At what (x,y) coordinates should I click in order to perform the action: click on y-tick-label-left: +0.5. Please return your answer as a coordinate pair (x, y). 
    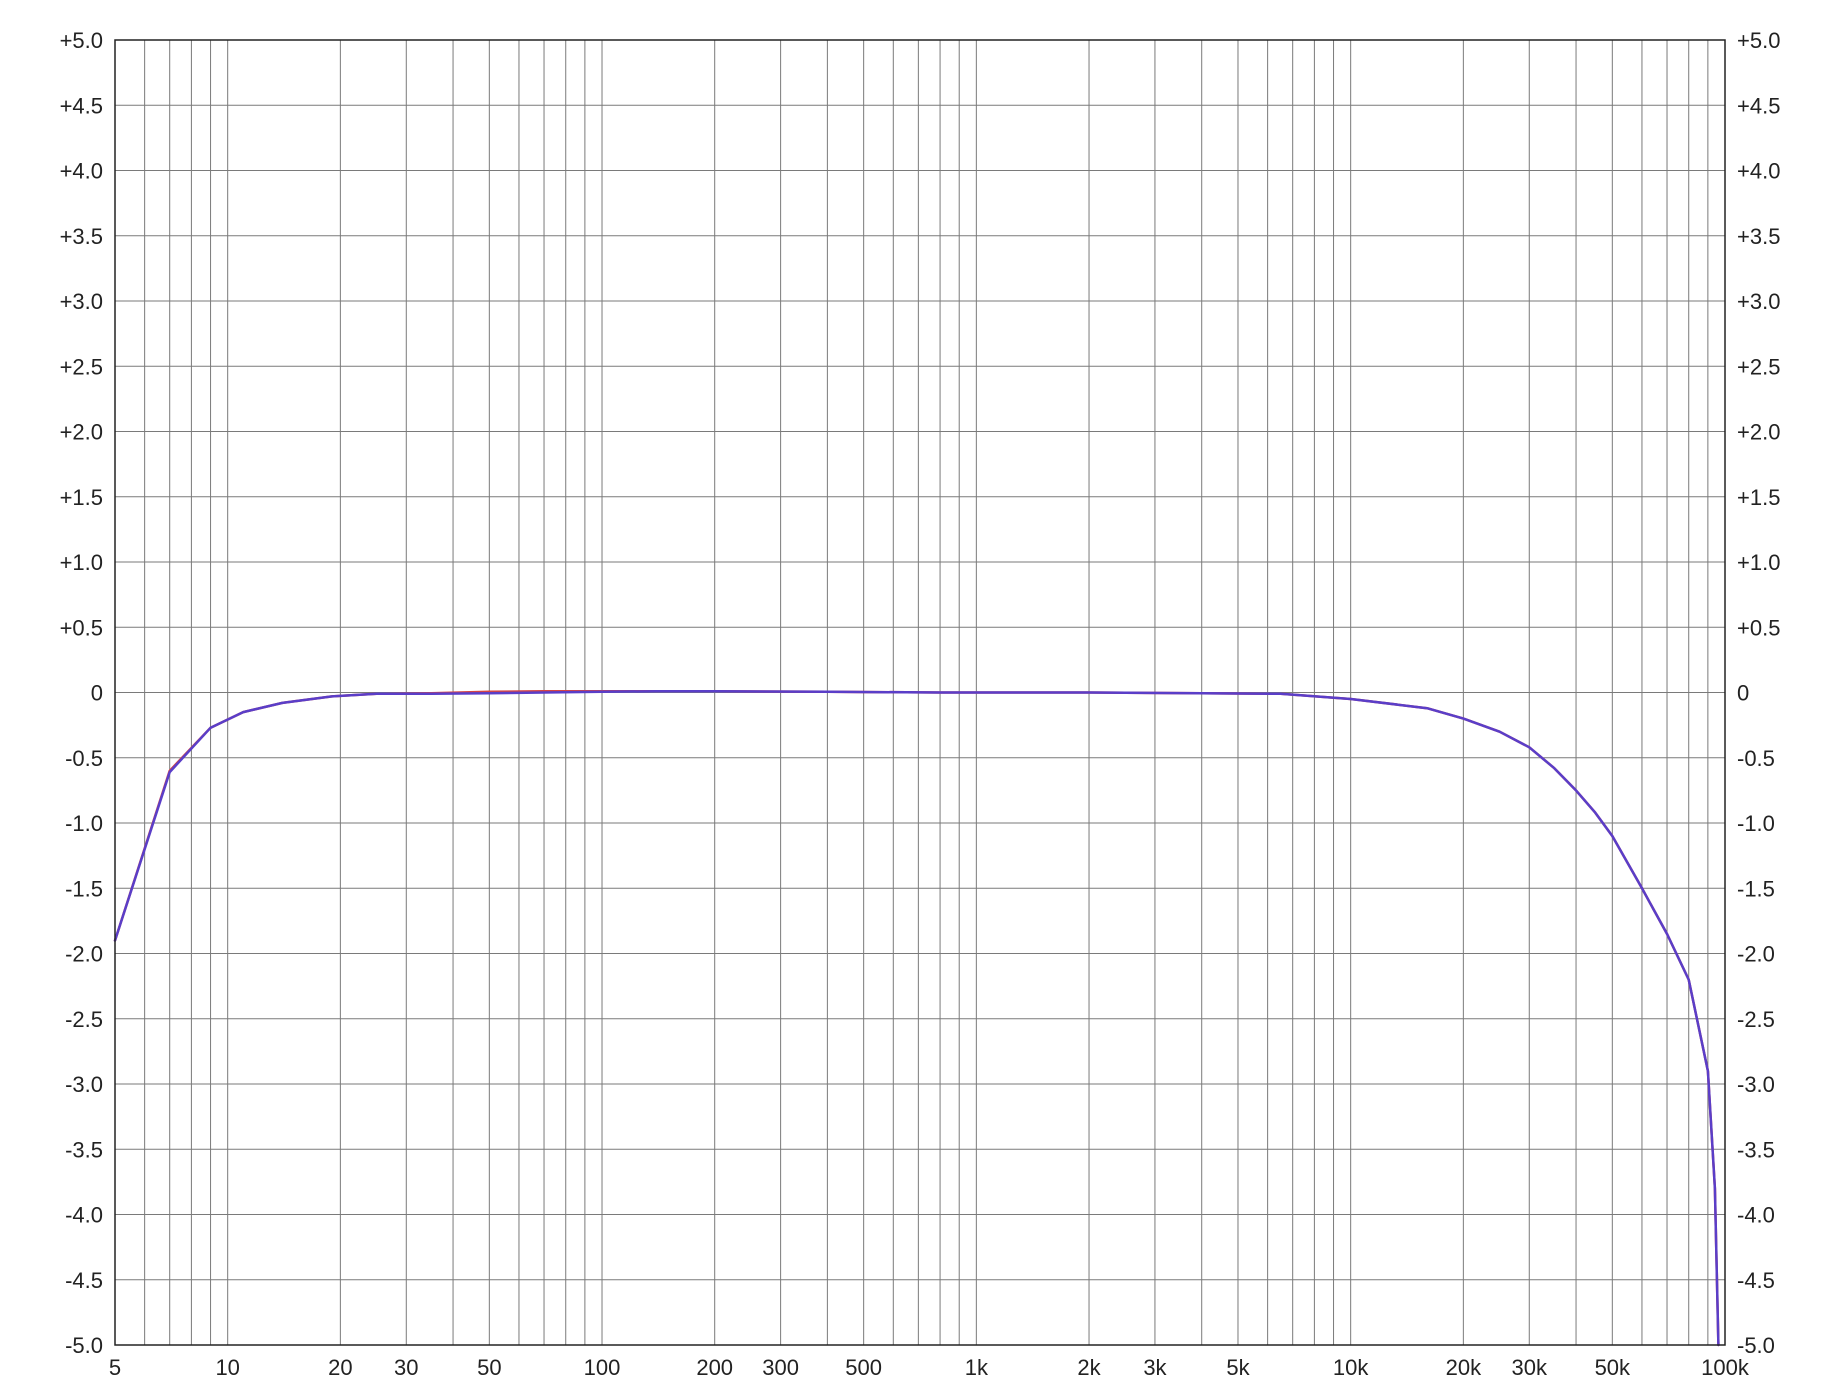
    Looking at the image, I should click on (81, 627).